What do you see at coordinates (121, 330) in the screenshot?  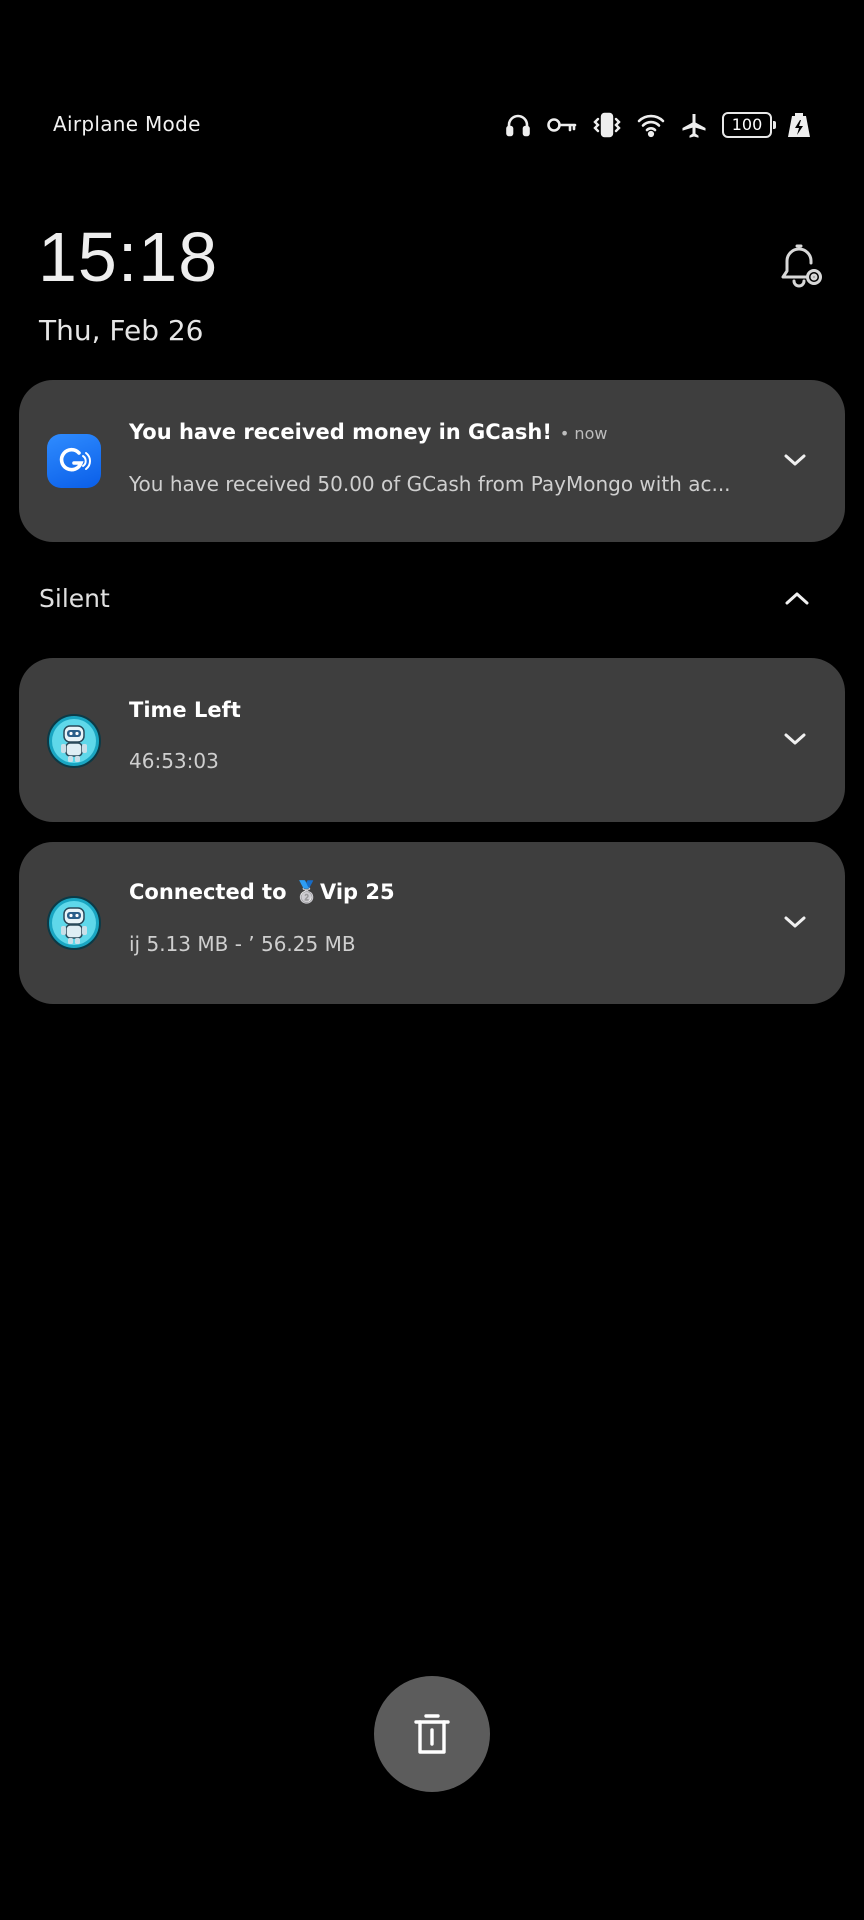 I see `lockscreen-date: Thu, Feb 26` at bounding box center [121, 330].